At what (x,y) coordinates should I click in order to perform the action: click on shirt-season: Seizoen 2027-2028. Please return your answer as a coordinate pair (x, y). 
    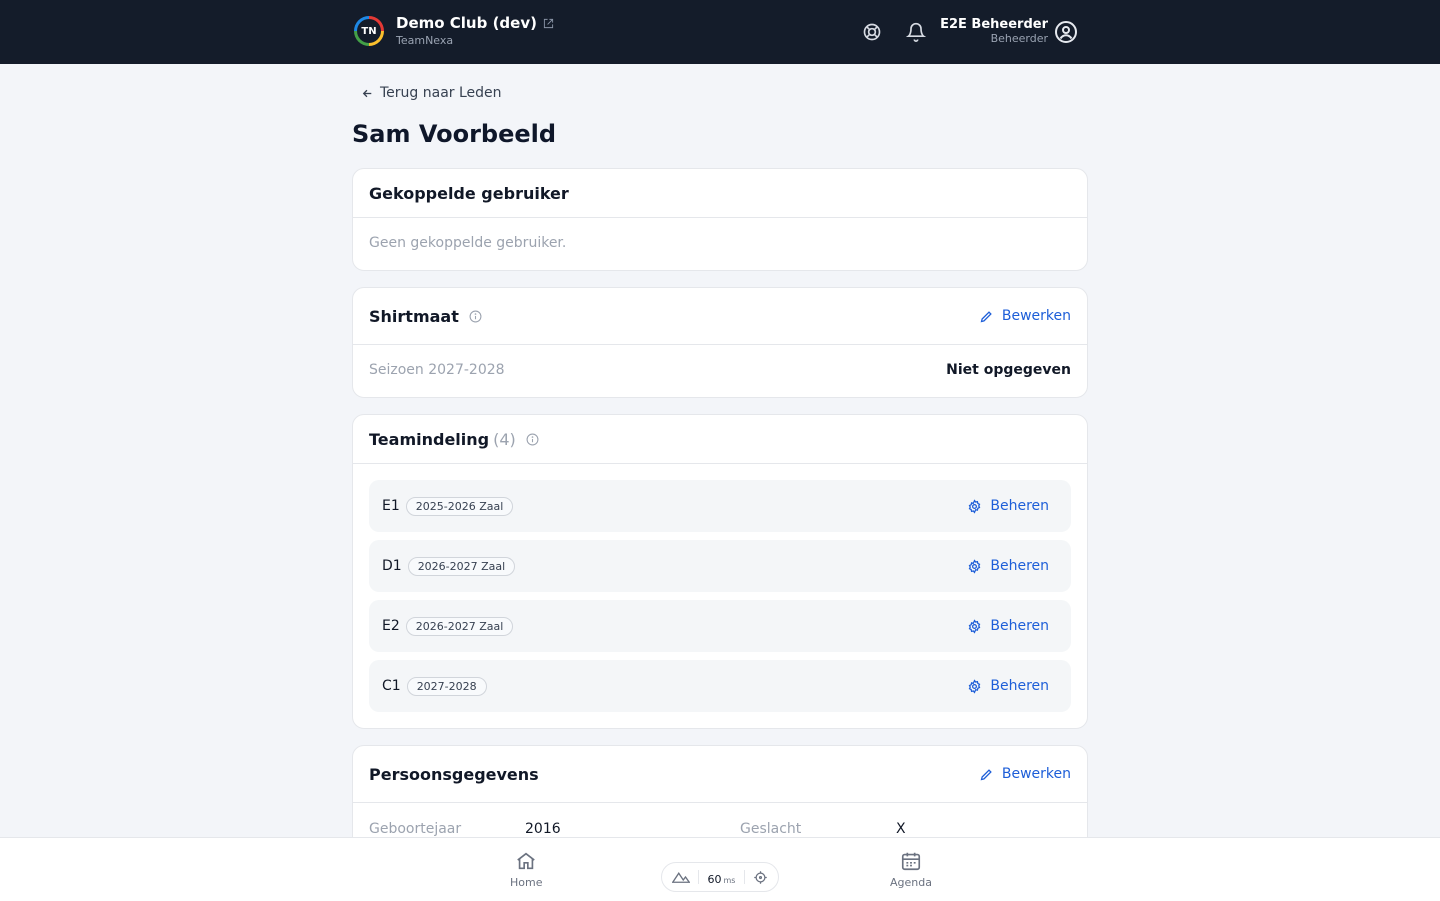
    Looking at the image, I should click on (437, 370).